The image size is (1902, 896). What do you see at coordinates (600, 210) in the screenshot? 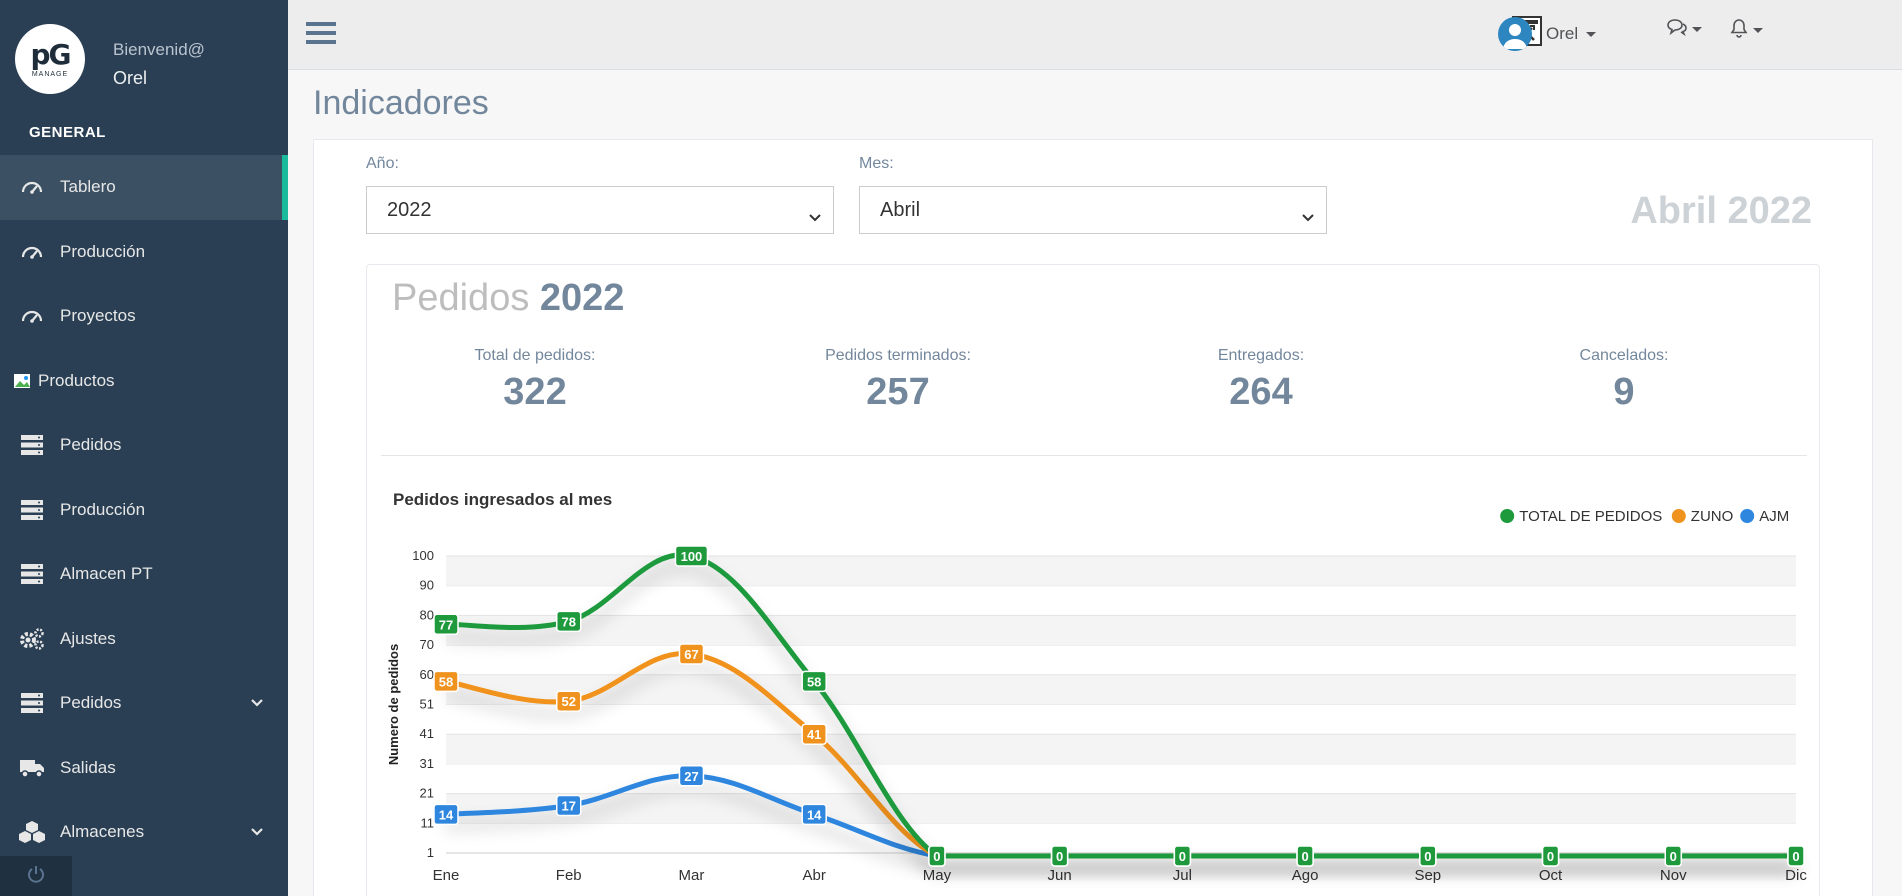
I see `year-select: 2022` at bounding box center [600, 210].